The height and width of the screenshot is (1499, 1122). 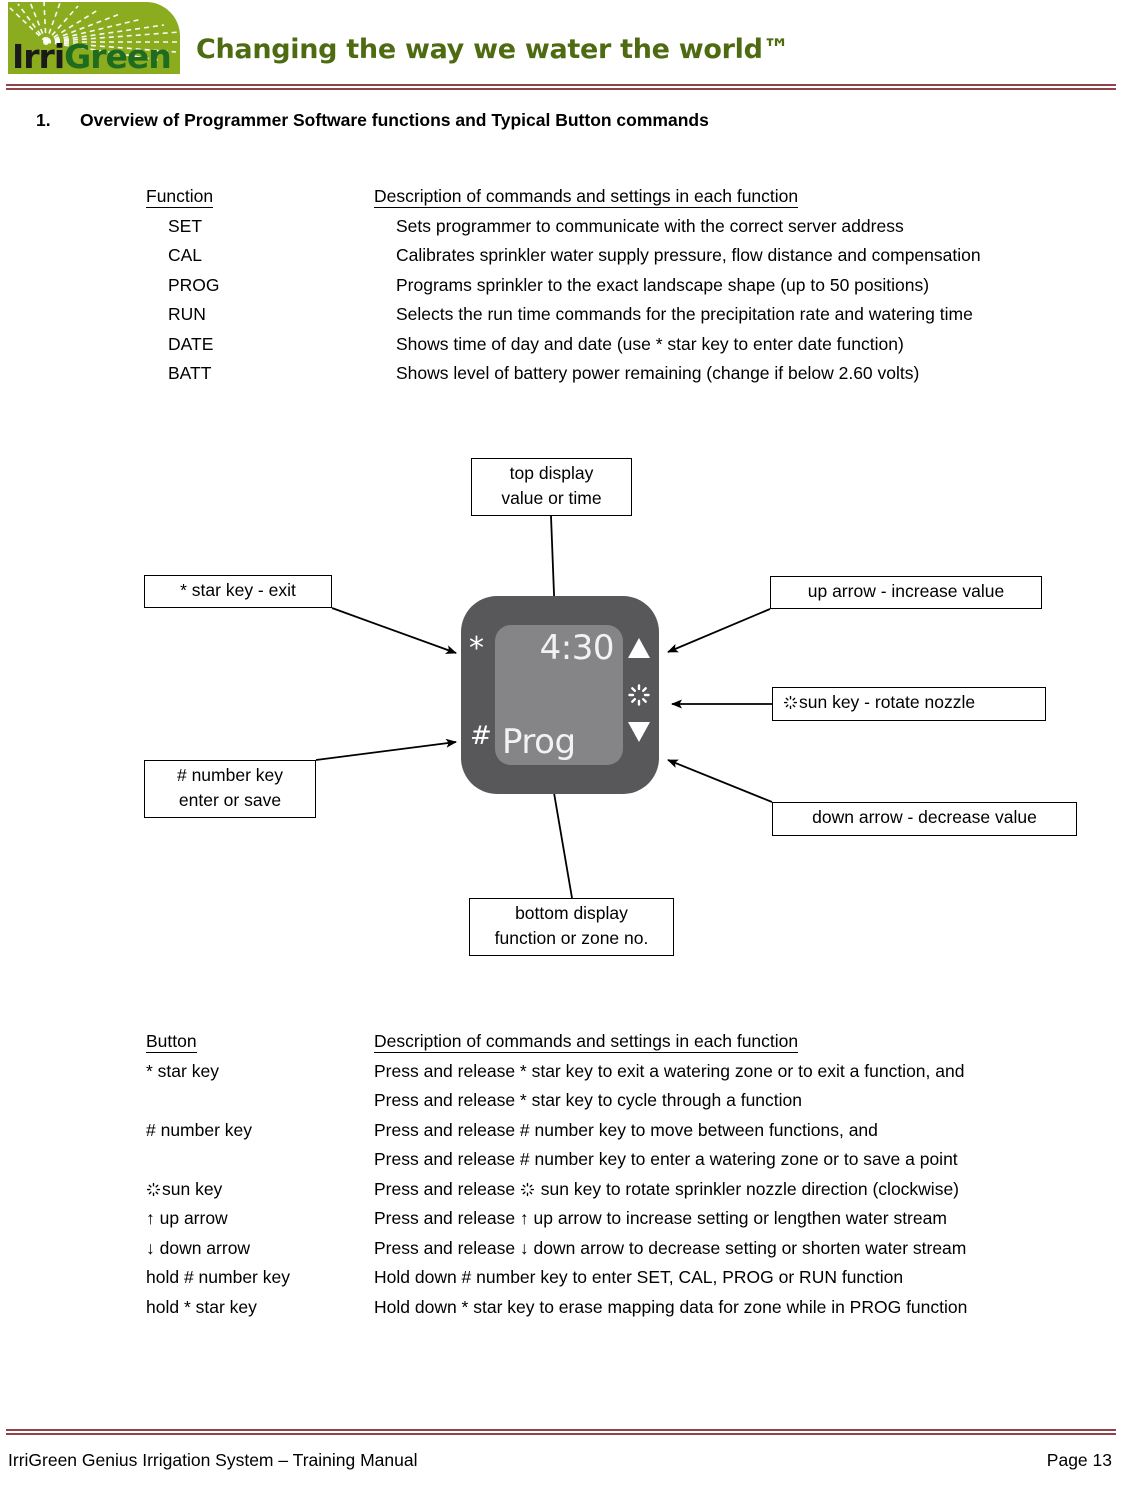 I want to click on logo-text-irri: Irri, so click(x=38, y=55).